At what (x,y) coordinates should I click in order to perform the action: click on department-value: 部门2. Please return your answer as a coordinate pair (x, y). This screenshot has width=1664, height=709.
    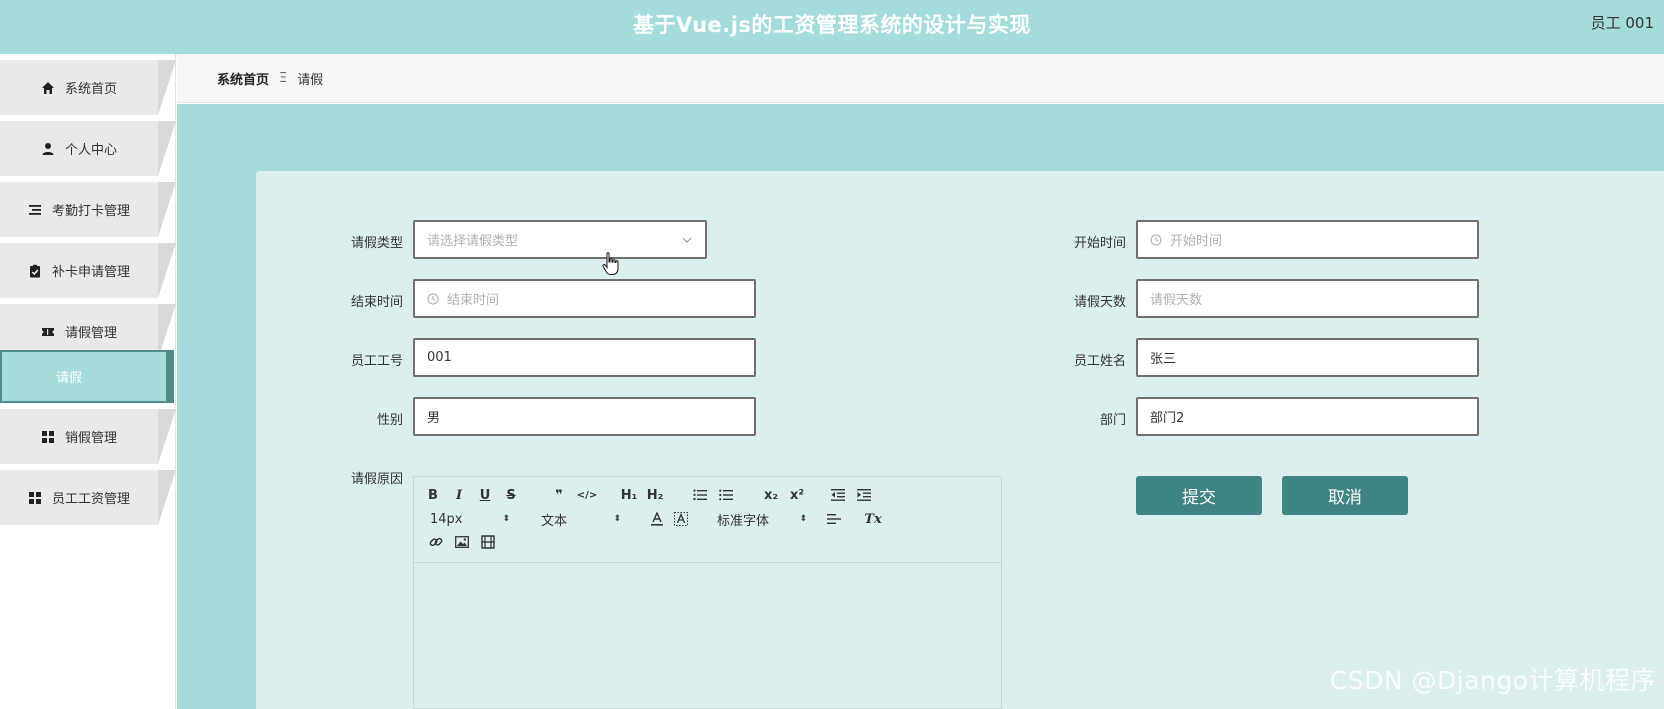
    Looking at the image, I should click on (1167, 418).